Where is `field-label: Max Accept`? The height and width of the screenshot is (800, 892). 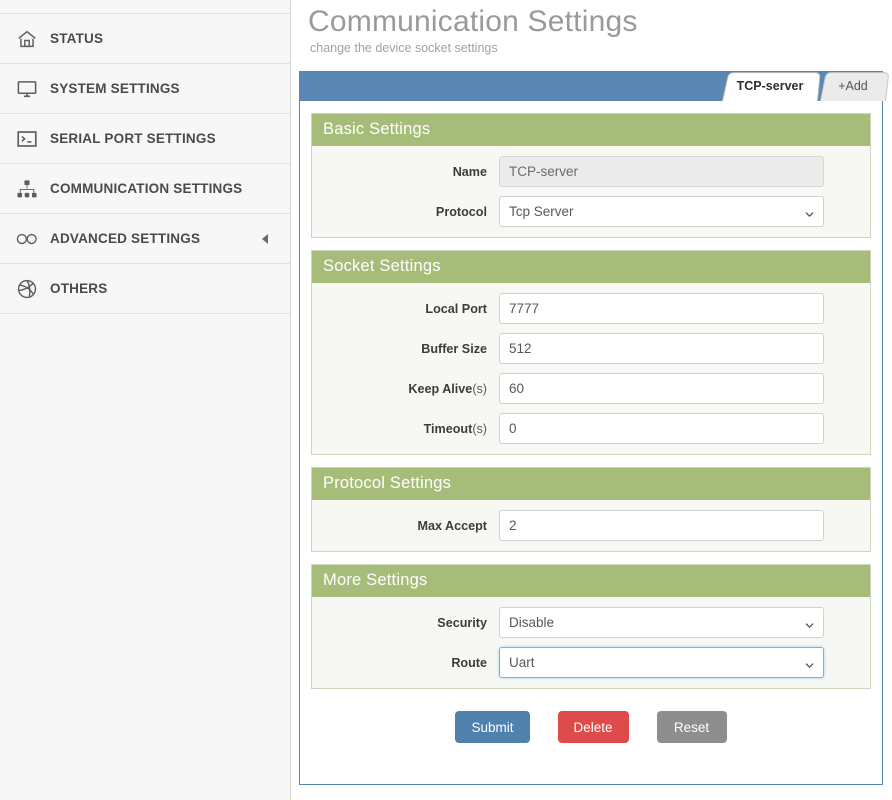
field-label: Max Accept is located at coordinates (405, 526).